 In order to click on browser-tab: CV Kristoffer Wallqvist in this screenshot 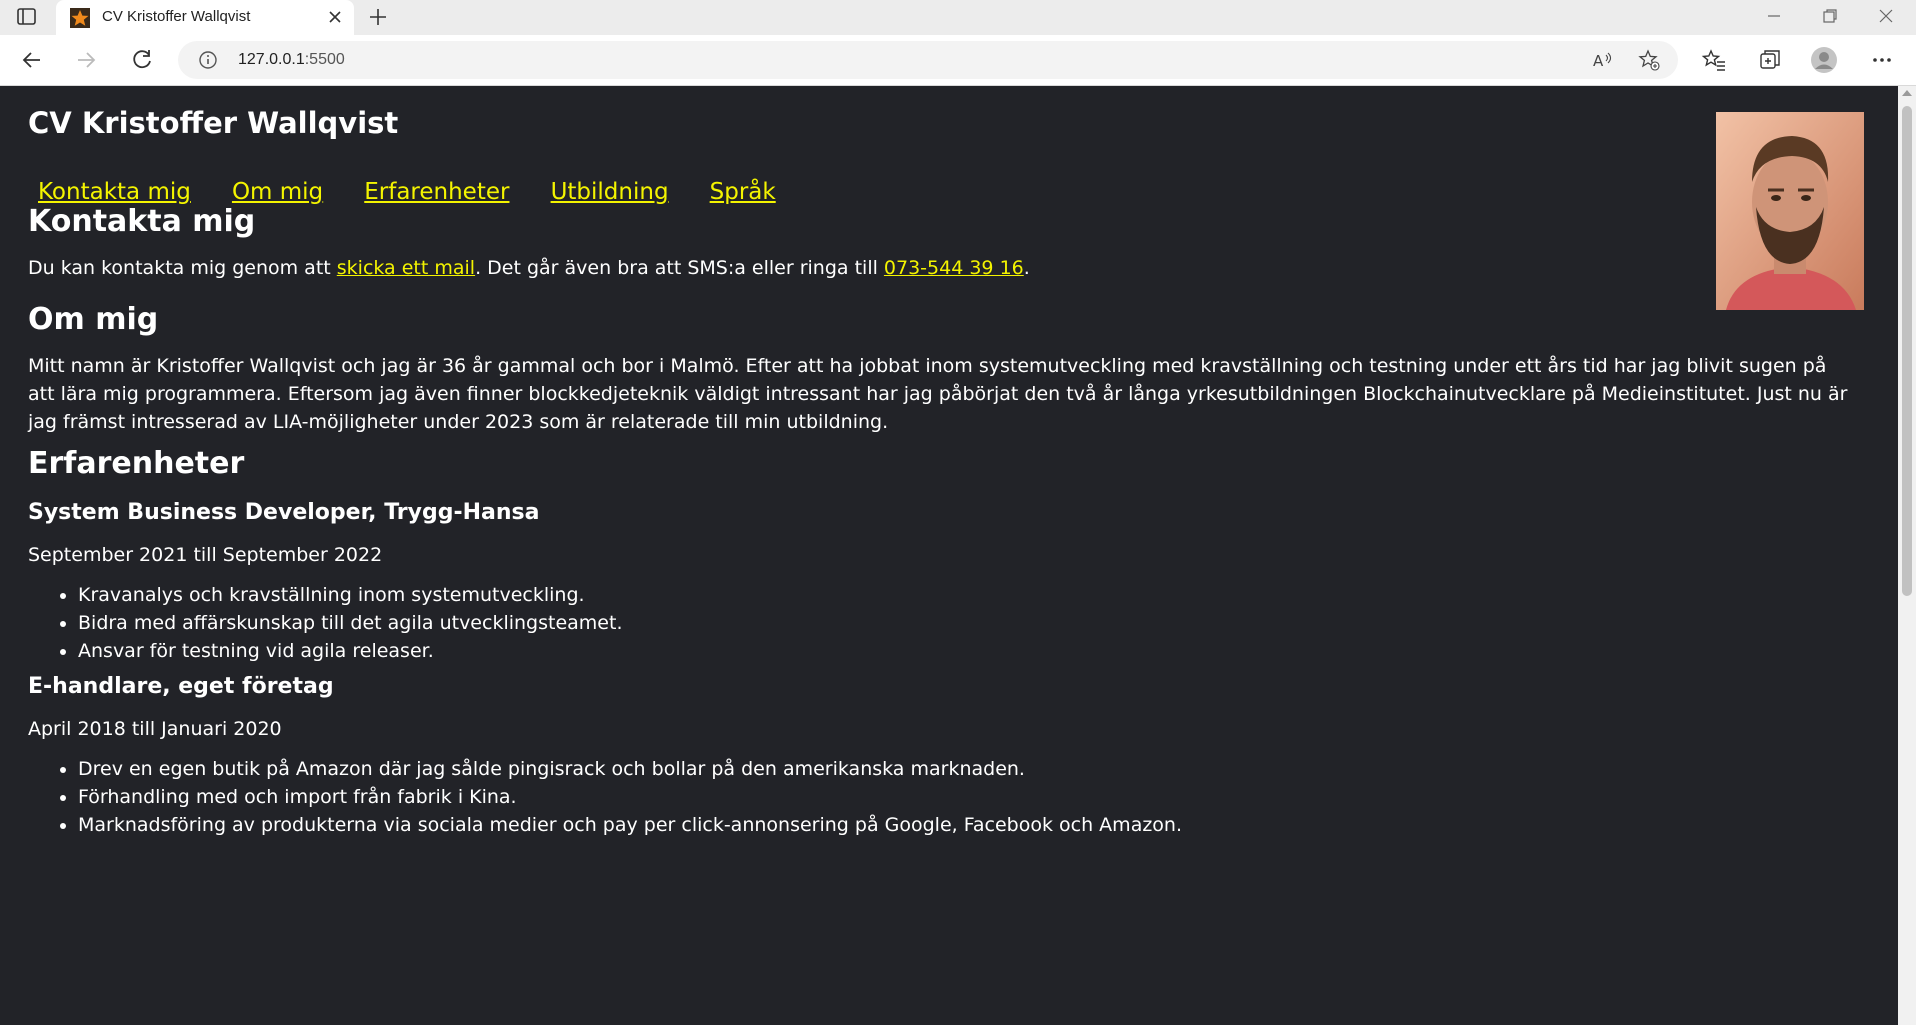, I will do `click(205, 17)`.